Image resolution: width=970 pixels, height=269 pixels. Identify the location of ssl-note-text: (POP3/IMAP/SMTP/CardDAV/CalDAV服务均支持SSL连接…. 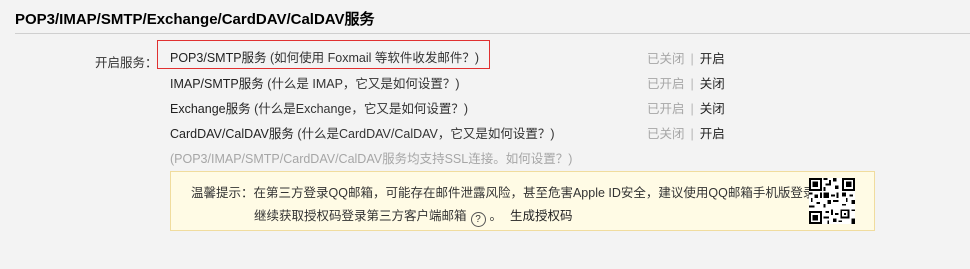
(338, 159).